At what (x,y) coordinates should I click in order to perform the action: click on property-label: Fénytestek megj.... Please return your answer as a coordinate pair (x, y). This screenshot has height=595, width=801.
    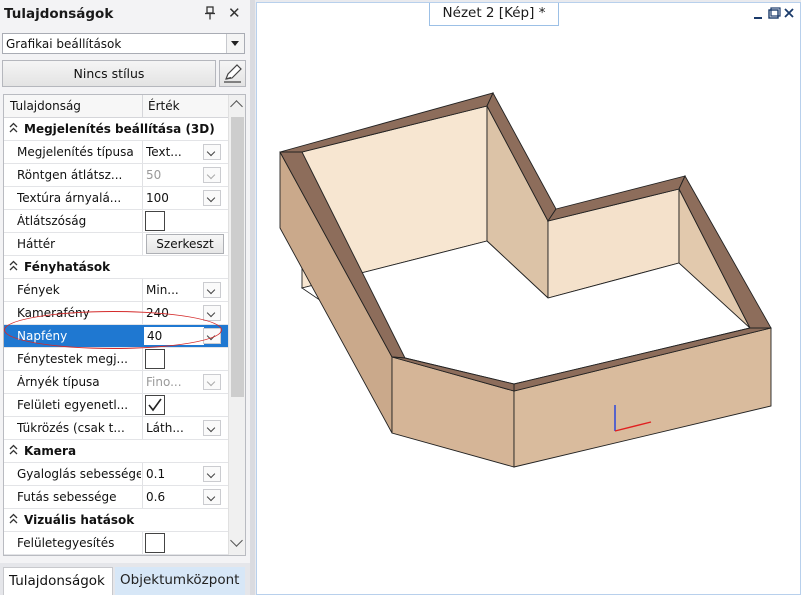
    Looking at the image, I should click on (72, 359).